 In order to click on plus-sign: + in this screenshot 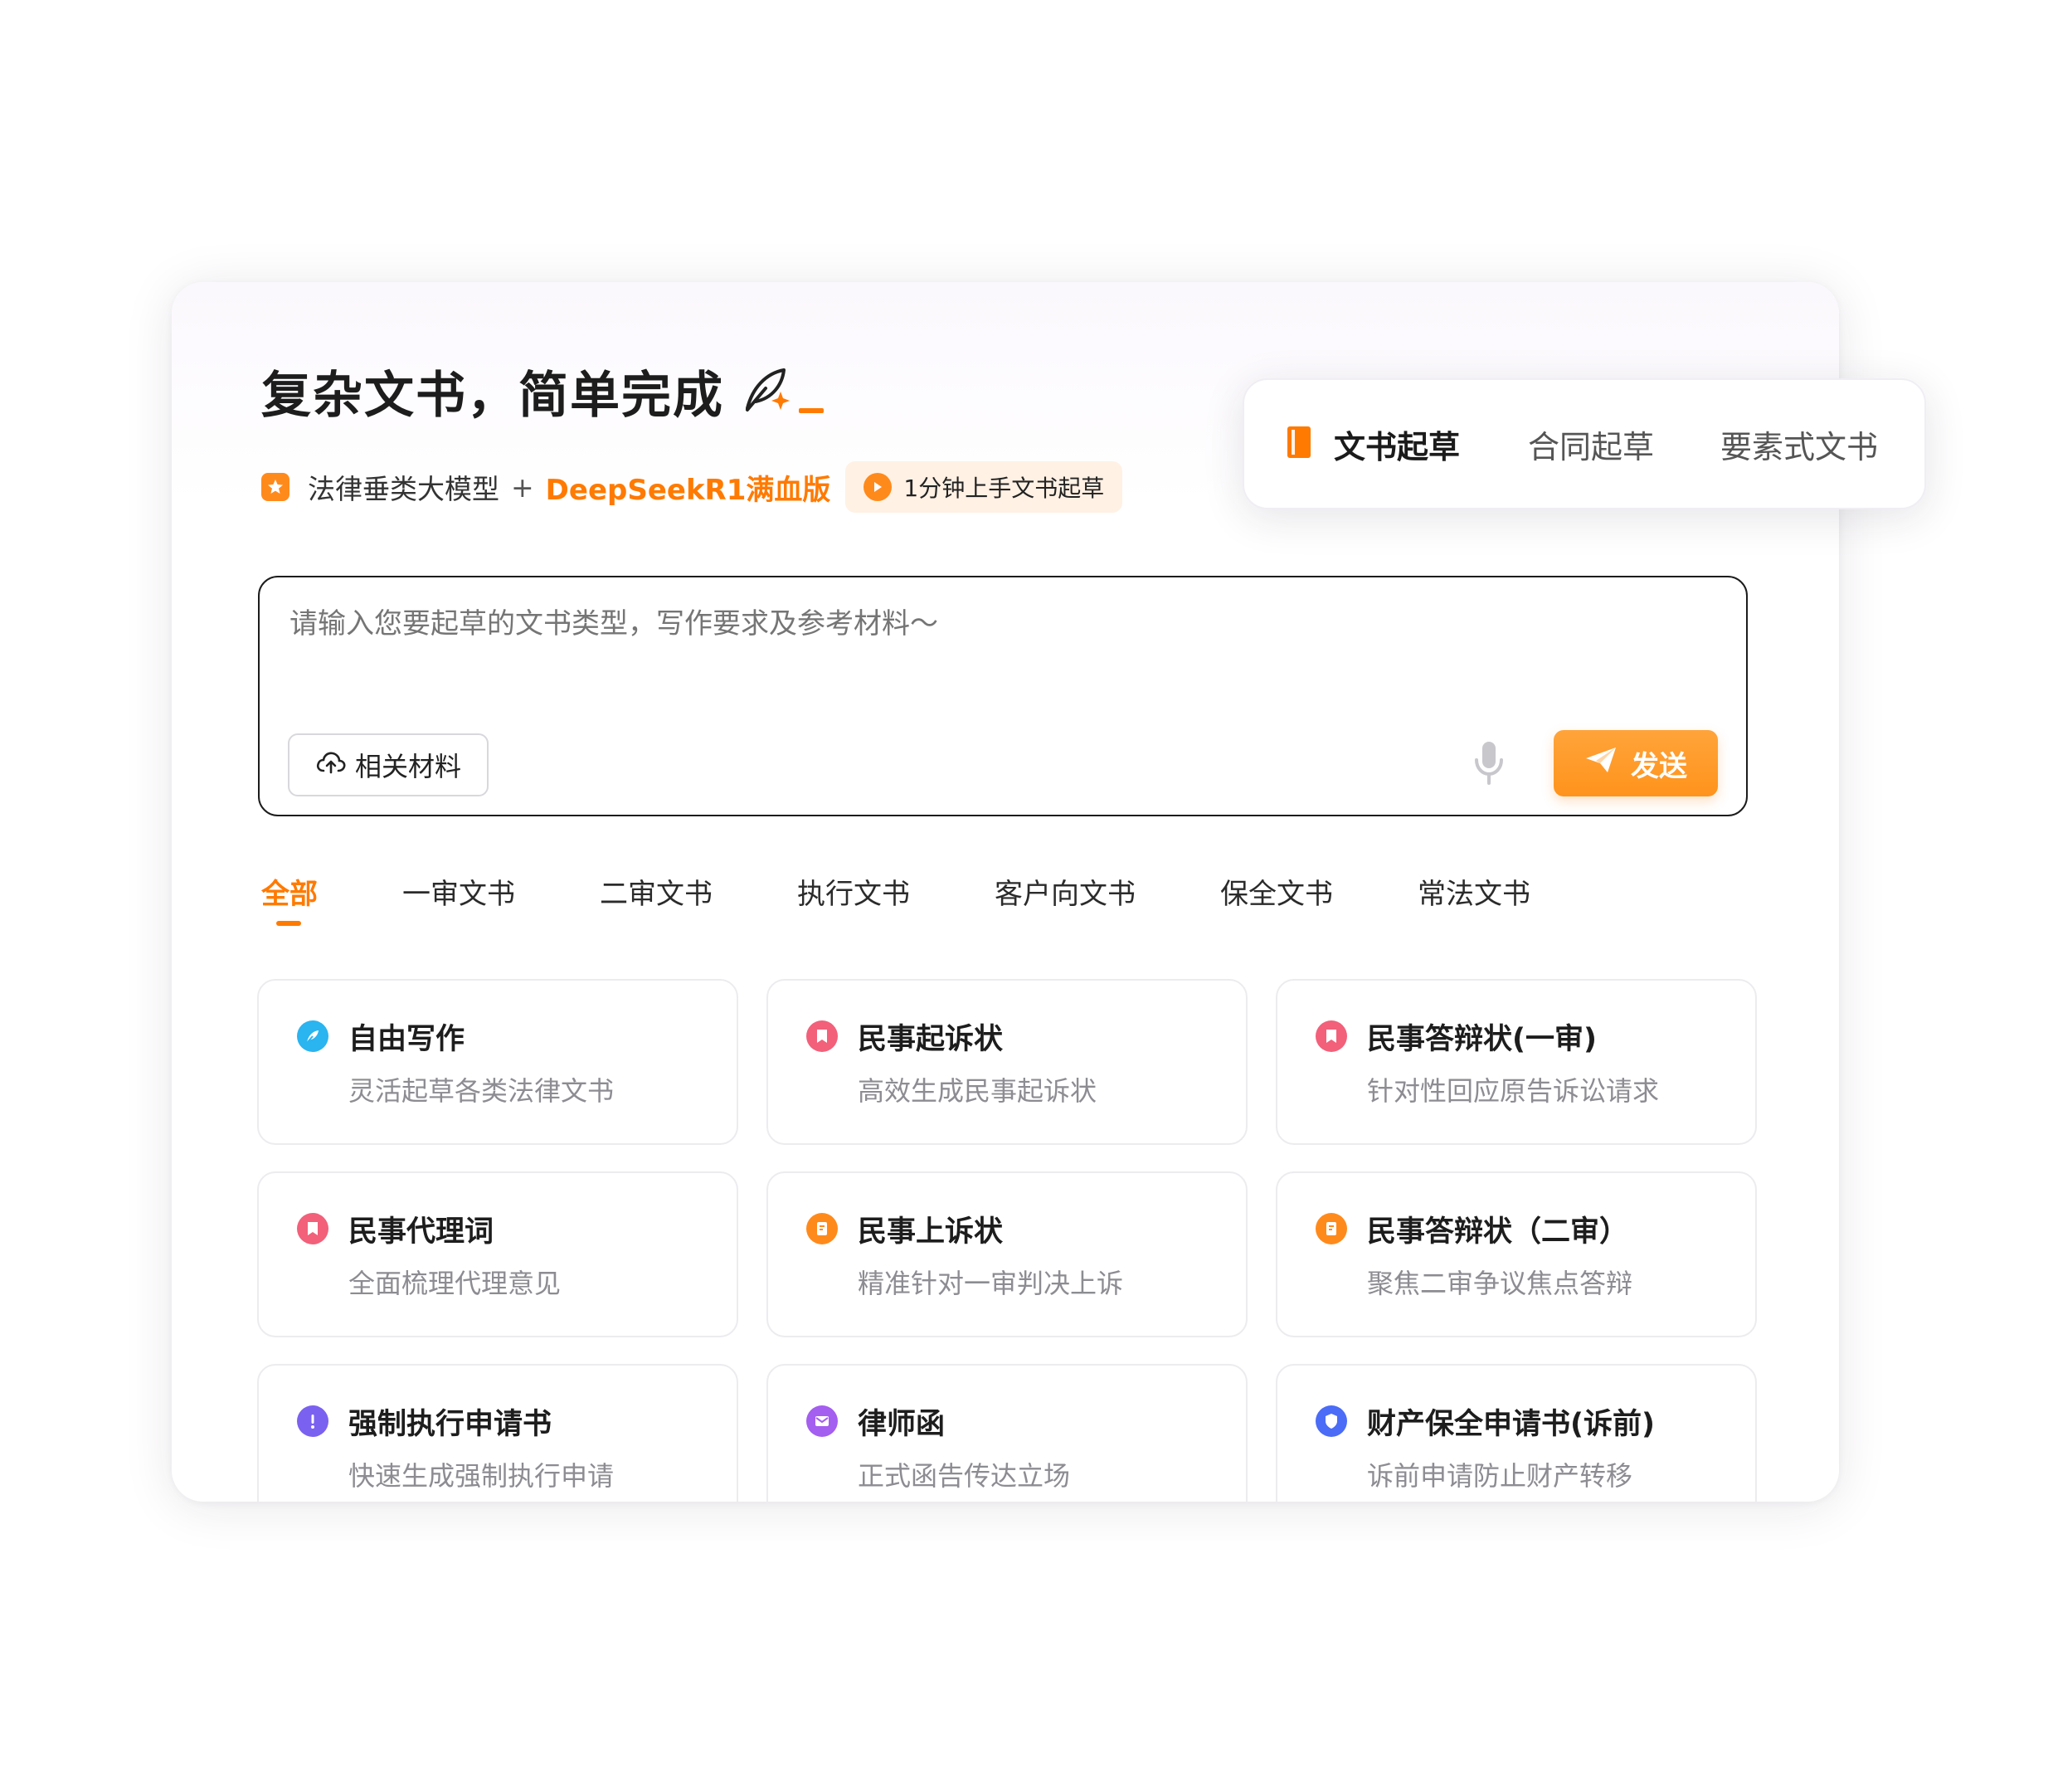, I will do `click(522, 487)`.